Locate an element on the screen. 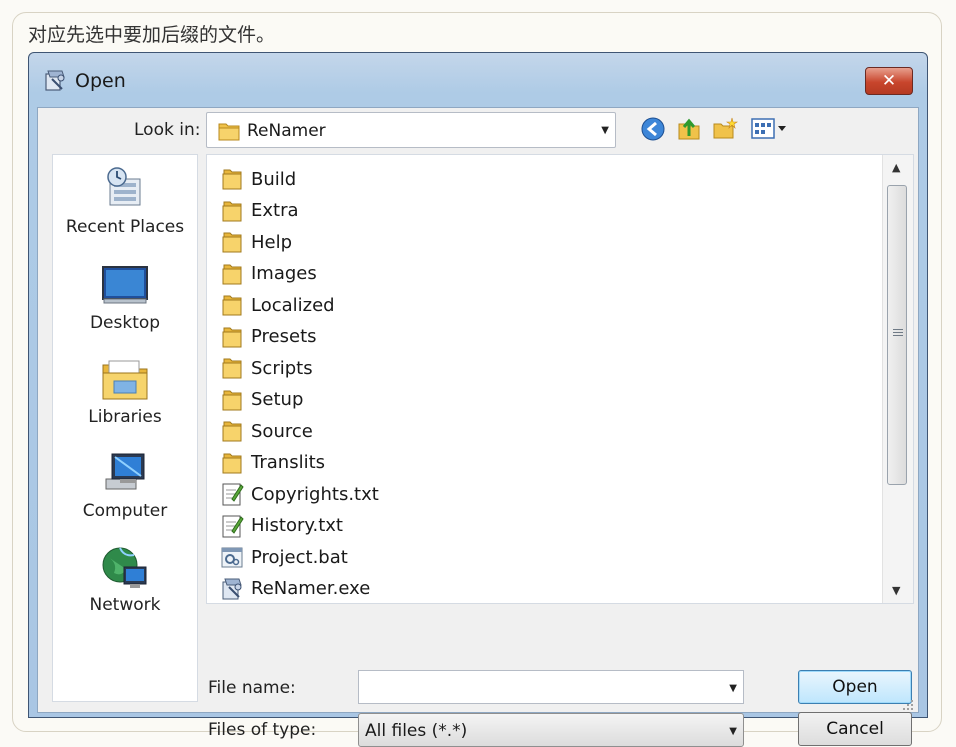 This screenshot has height=747, width=956. computer-icon is located at coordinates (125, 474).